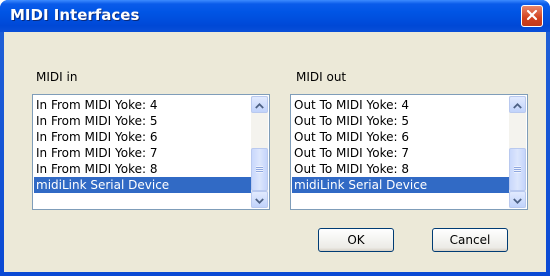 The height and width of the screenshot is (276, 550). What do you see at coordinates (400, 121) in the screenshot?
I see `list-item: Out To MIDI Yoke: 5` at bounding box center [400, 121].